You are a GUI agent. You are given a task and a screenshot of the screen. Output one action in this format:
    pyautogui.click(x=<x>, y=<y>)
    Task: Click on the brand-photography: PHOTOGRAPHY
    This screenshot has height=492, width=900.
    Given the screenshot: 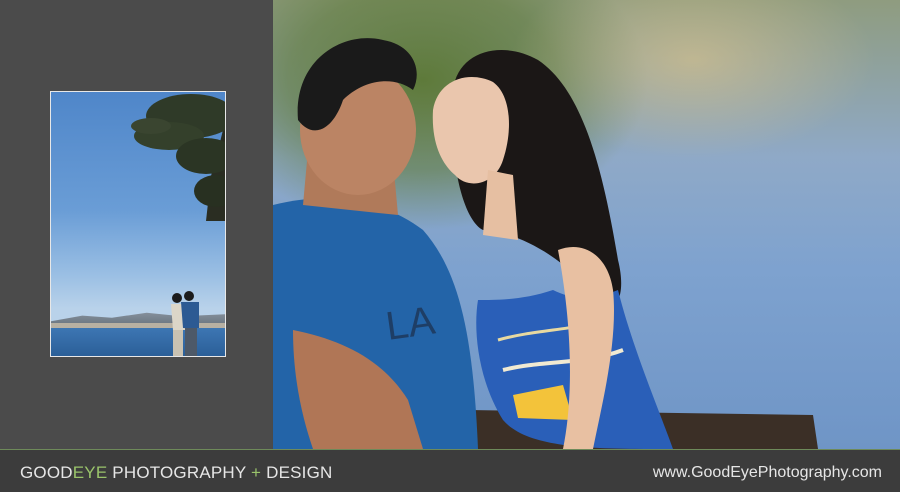 What is the action you would take?
    pyautogui.click(x=179, y=472)
    